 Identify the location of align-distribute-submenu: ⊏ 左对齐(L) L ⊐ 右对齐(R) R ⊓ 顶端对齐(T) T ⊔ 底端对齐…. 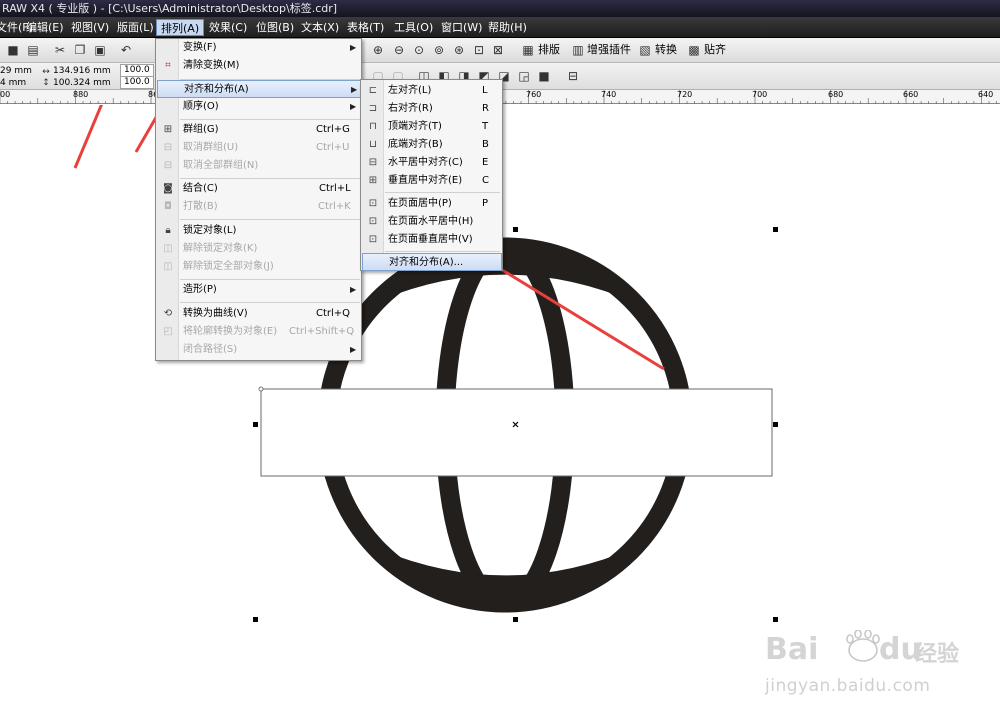
(431, 175).